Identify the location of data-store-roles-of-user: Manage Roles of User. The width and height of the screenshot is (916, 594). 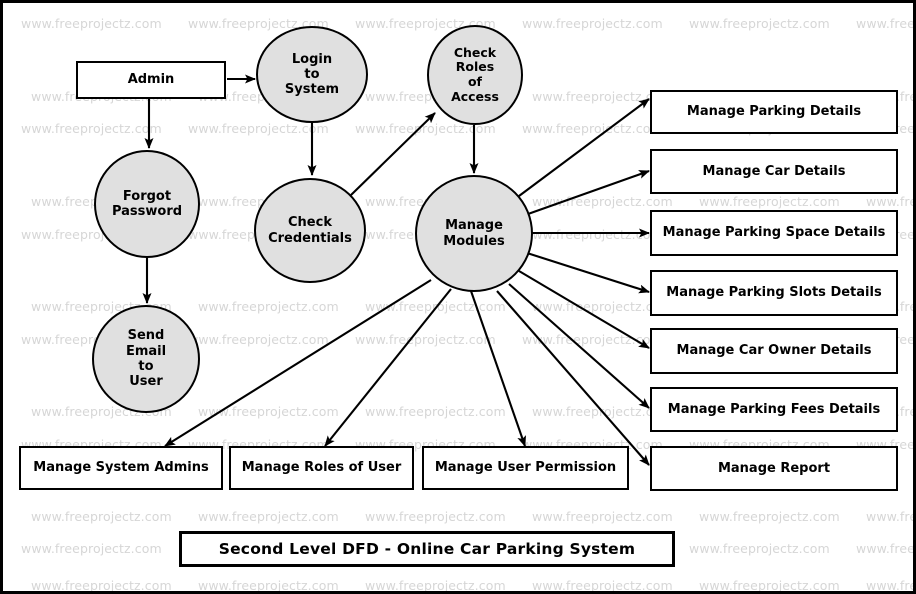
(321, 468).